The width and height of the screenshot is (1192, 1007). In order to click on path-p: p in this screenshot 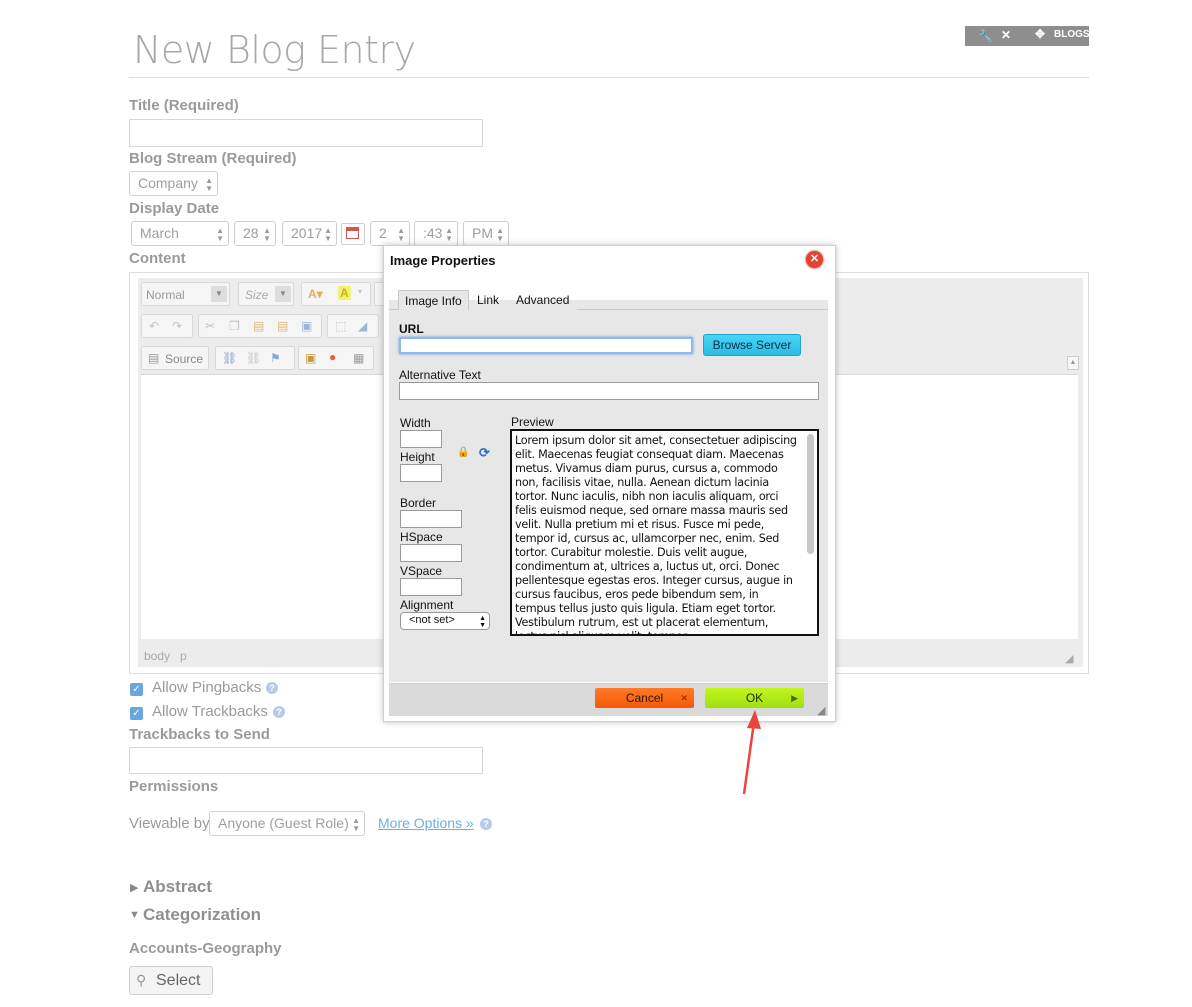, I will do `click(183, 656)`.